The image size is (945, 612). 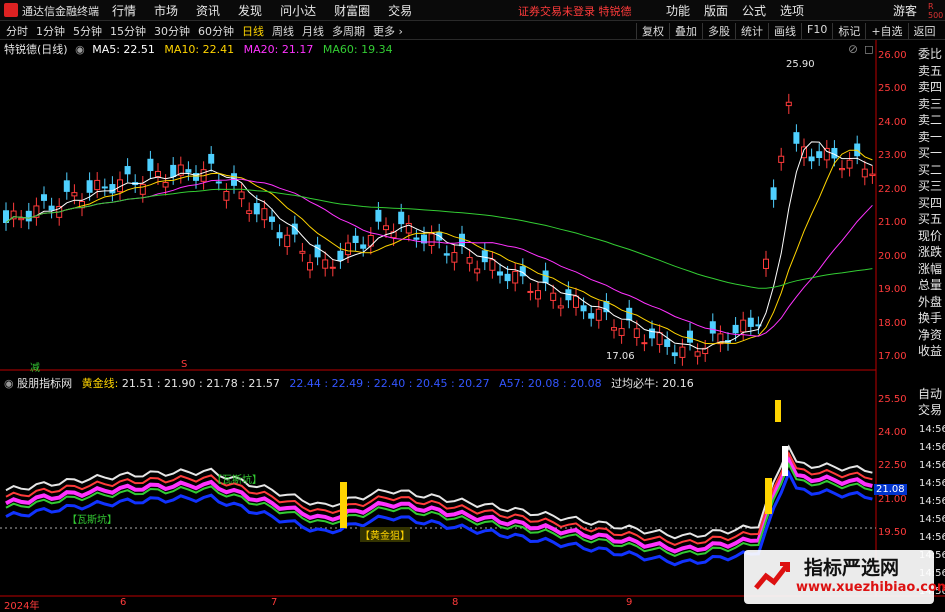 I want to click on price-tick: 24.00, so click(x=892, y=122).